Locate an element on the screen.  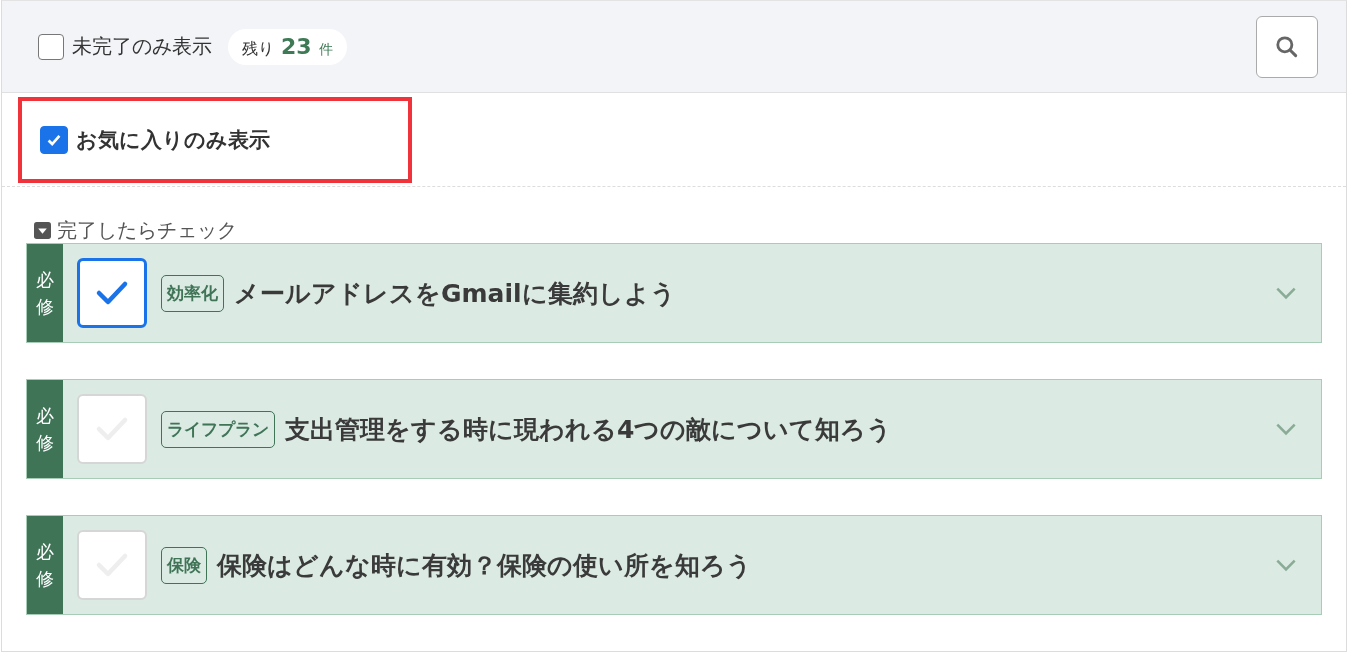
task-title: 保険はどんな時に有効？保険の使い所を知ろう is located at coordinates (484, 565).